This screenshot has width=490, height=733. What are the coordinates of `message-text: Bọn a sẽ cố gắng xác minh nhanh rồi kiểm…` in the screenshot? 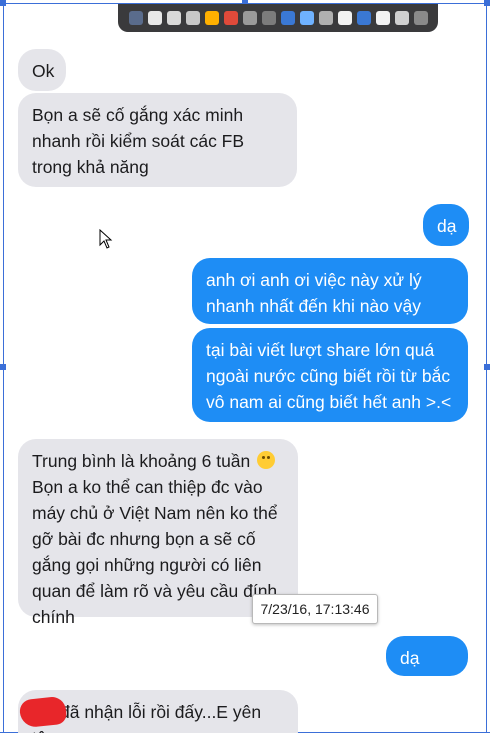 It's located at (138, 141).